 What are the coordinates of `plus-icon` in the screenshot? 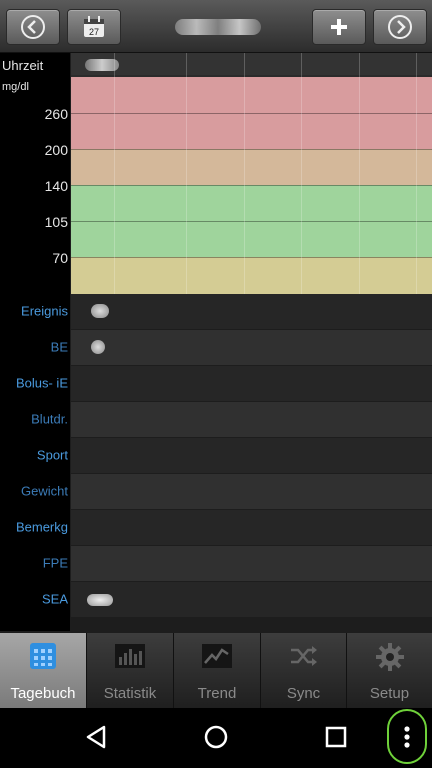 It's located at (339, 27).